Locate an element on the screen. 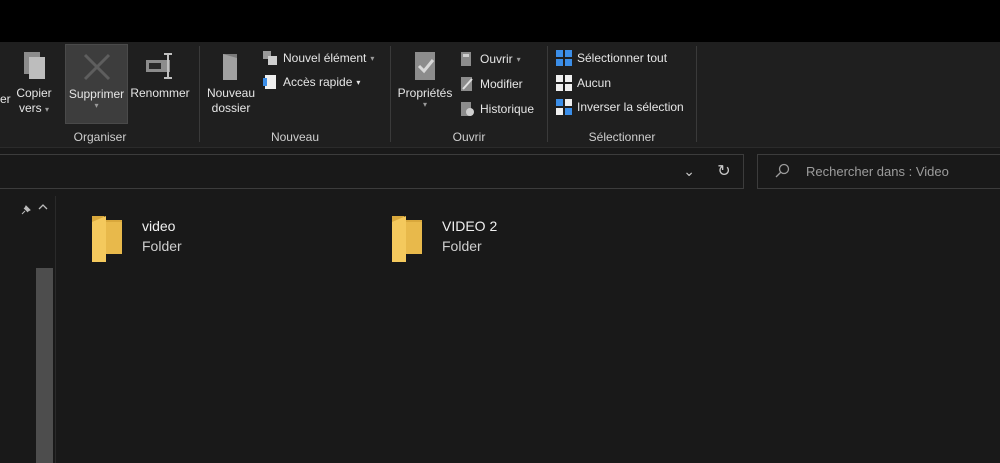 The image size is (1000, 463). rename-icon is located at coordinates (159, 66).